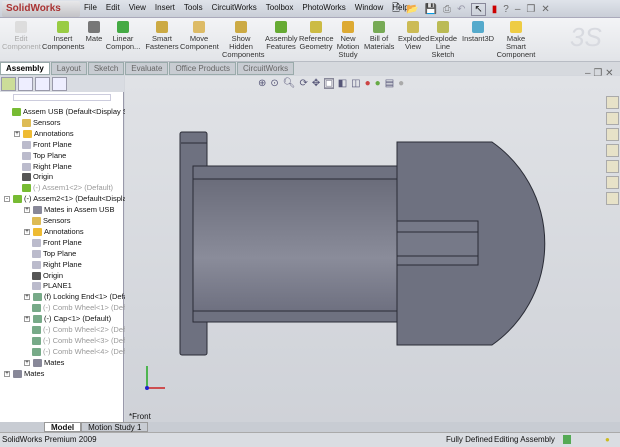 Image resolution: width=620 pixels, height=447 pixels. What do you see at coordinates (25, 84) in the screenshot?
I see `property-manager-tab-icon` at bounding box center [25, 84].